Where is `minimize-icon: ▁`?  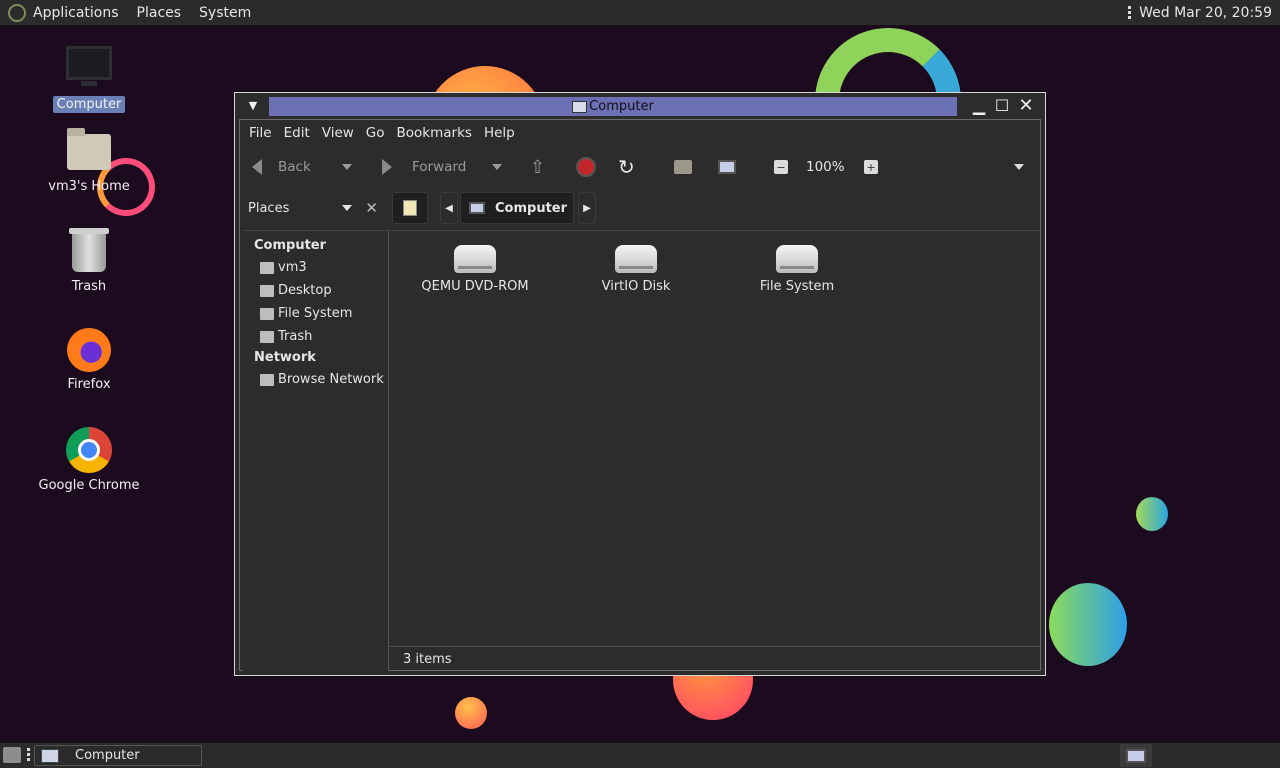
minimize-icon: ▁ is located at coordinates (979, 106).